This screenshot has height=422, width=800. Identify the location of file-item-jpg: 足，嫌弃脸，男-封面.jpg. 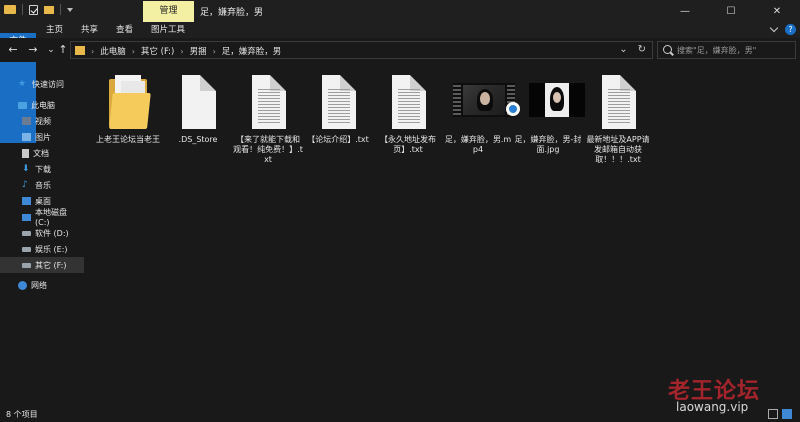
(549, 128).